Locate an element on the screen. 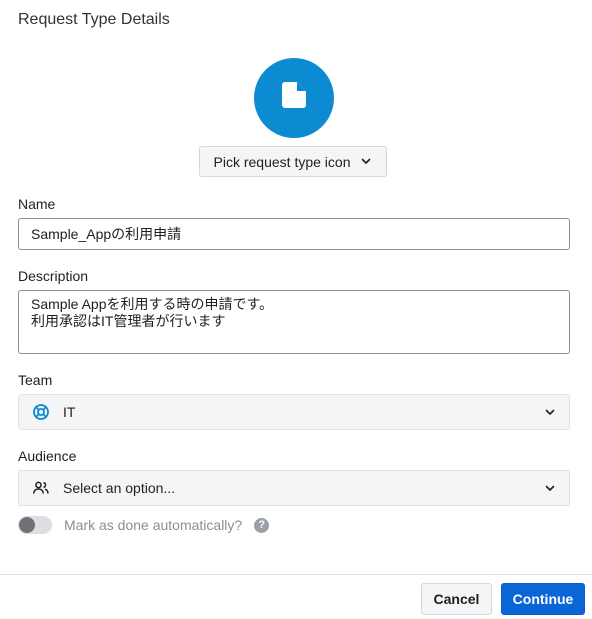 The image size is (592, 619). team-select: IT is located at coordinates (294, 412).